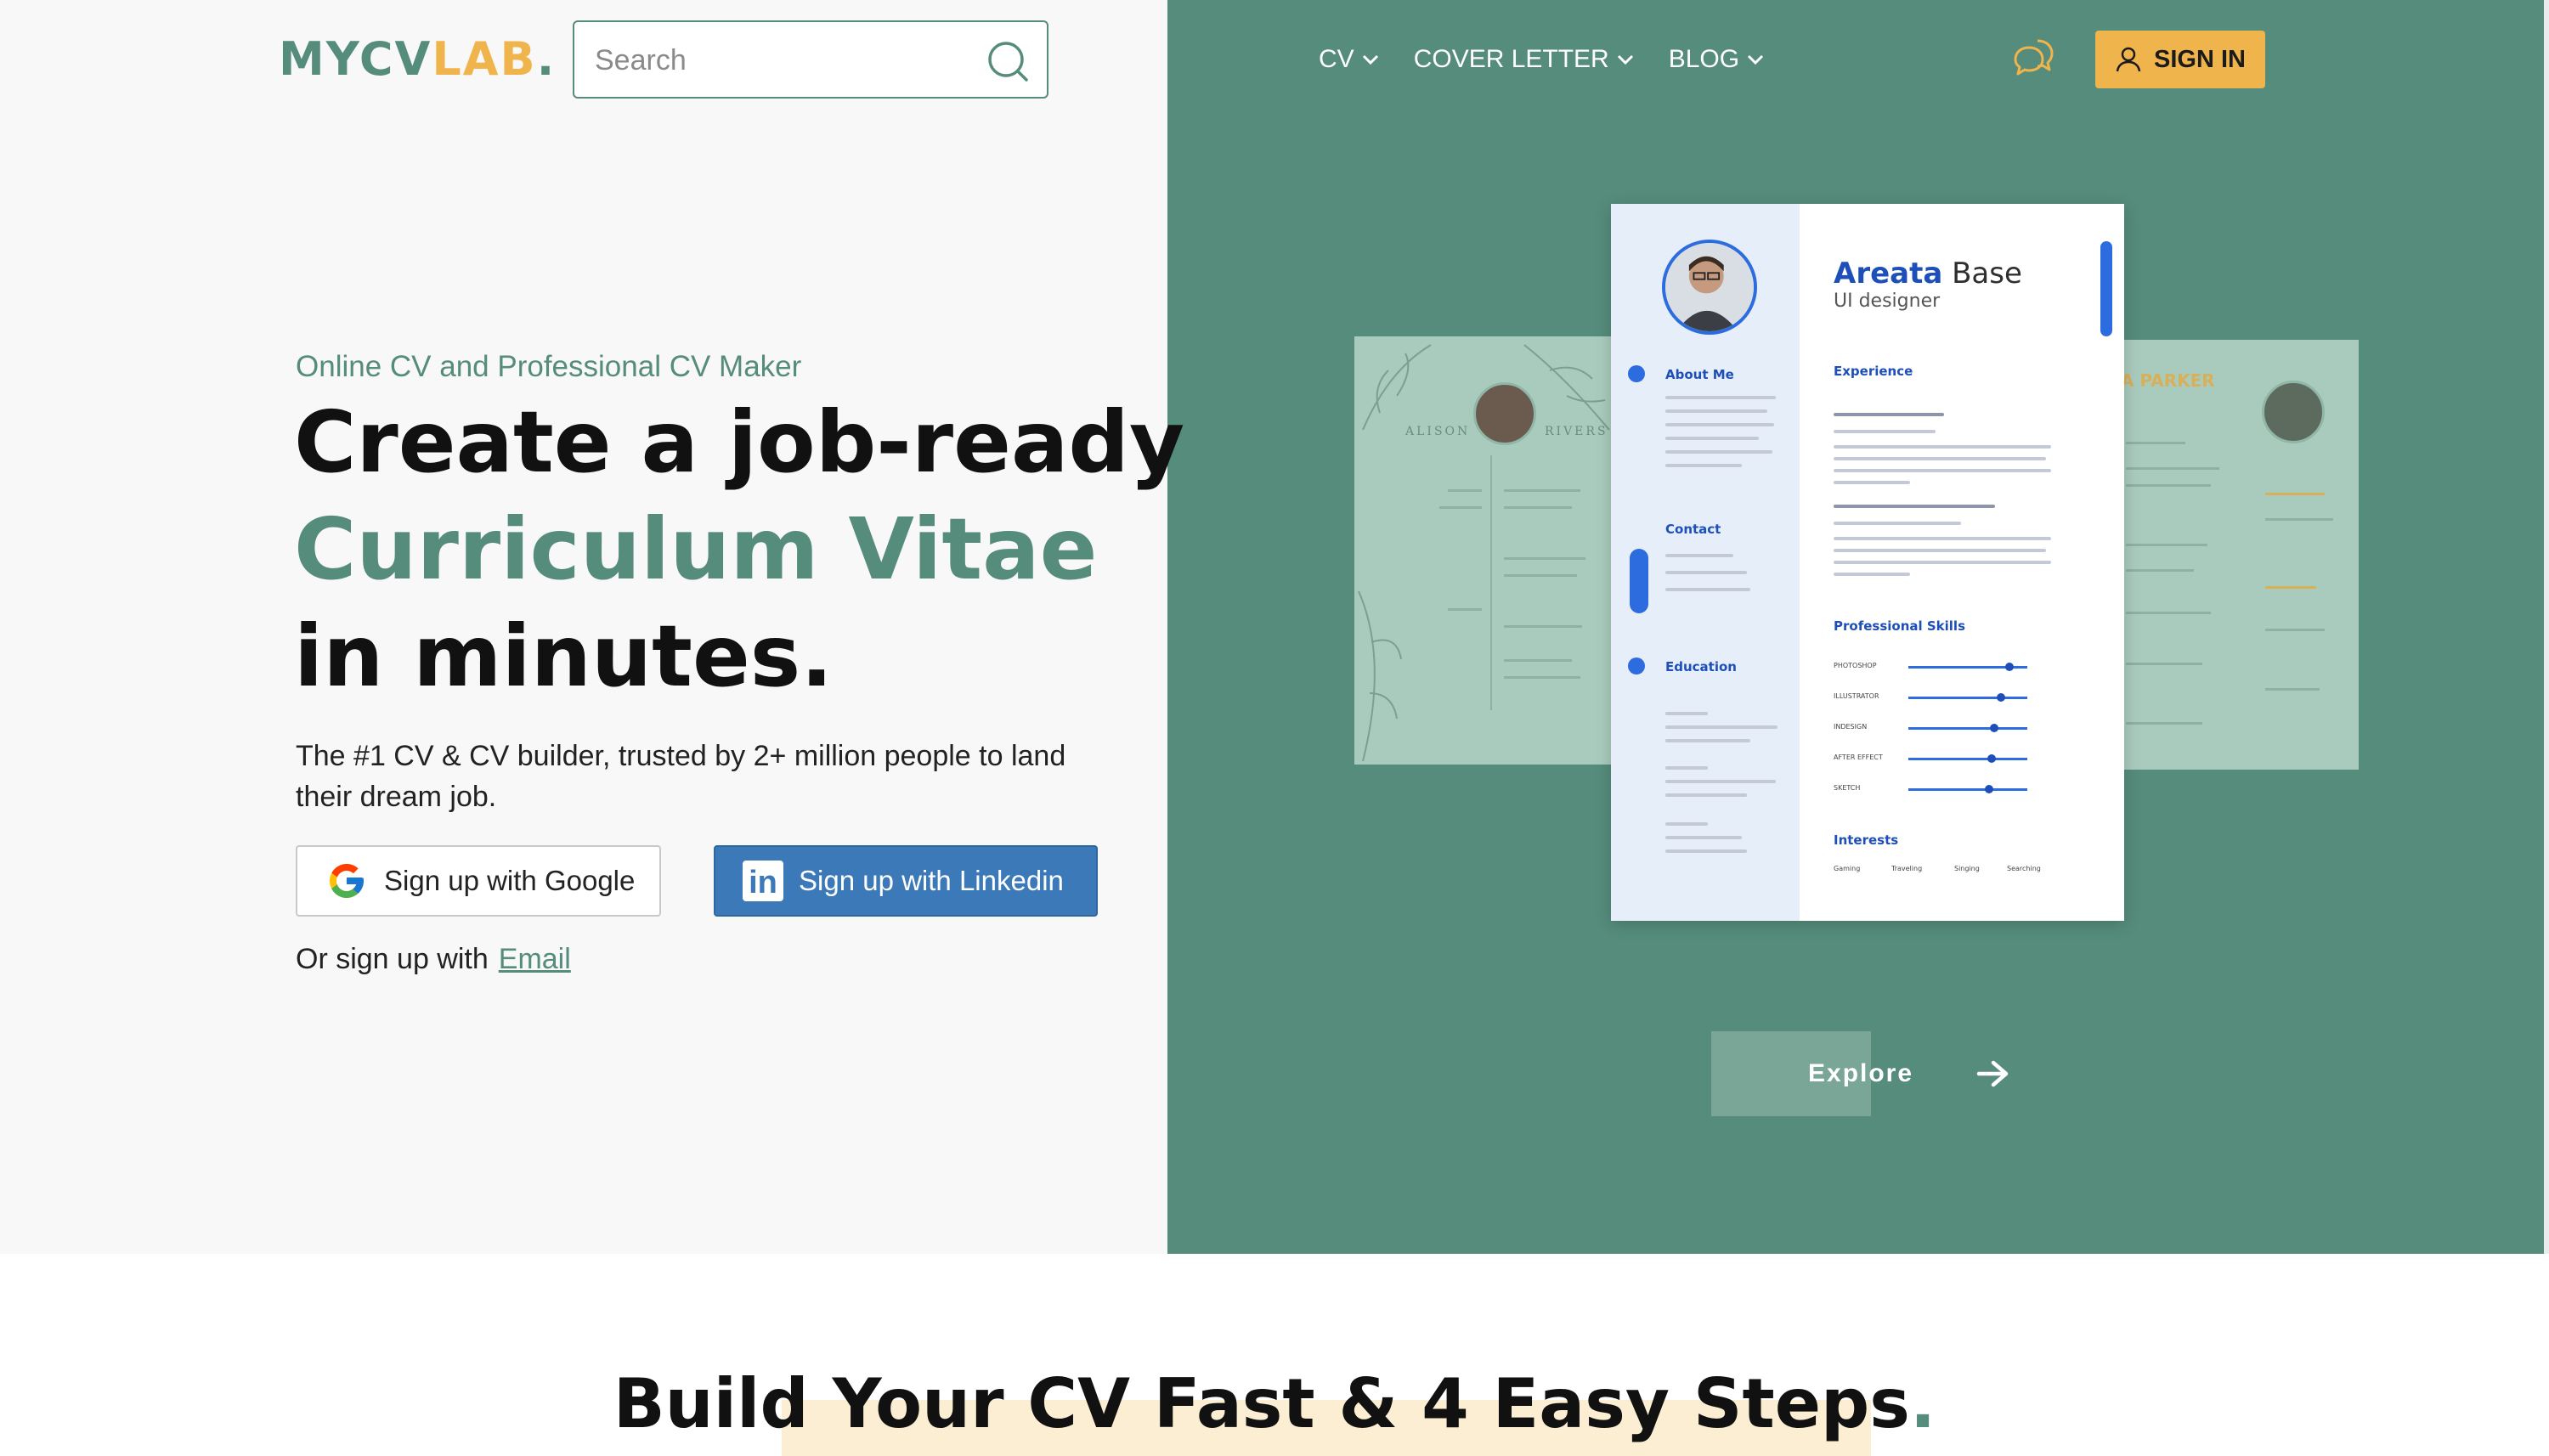 This screenshot has width=2549, height=1456. What do you see at coordinates (1637, 373) in the screenshot?
I see `info-icon` at bounding box center [1637, 373].